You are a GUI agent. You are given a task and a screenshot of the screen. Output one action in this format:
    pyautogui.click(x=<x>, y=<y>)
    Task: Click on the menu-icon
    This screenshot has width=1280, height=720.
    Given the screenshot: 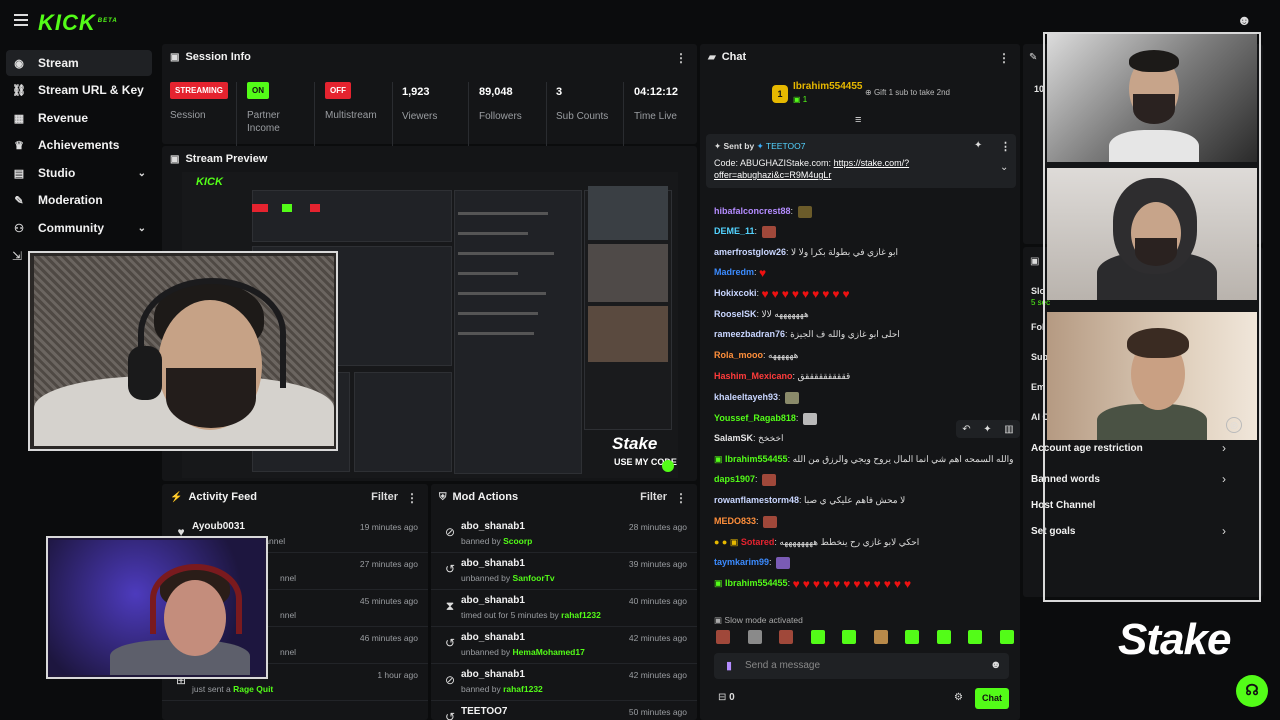 What is the action you would take?
    pyautogui.click(x=21, y=20)
    